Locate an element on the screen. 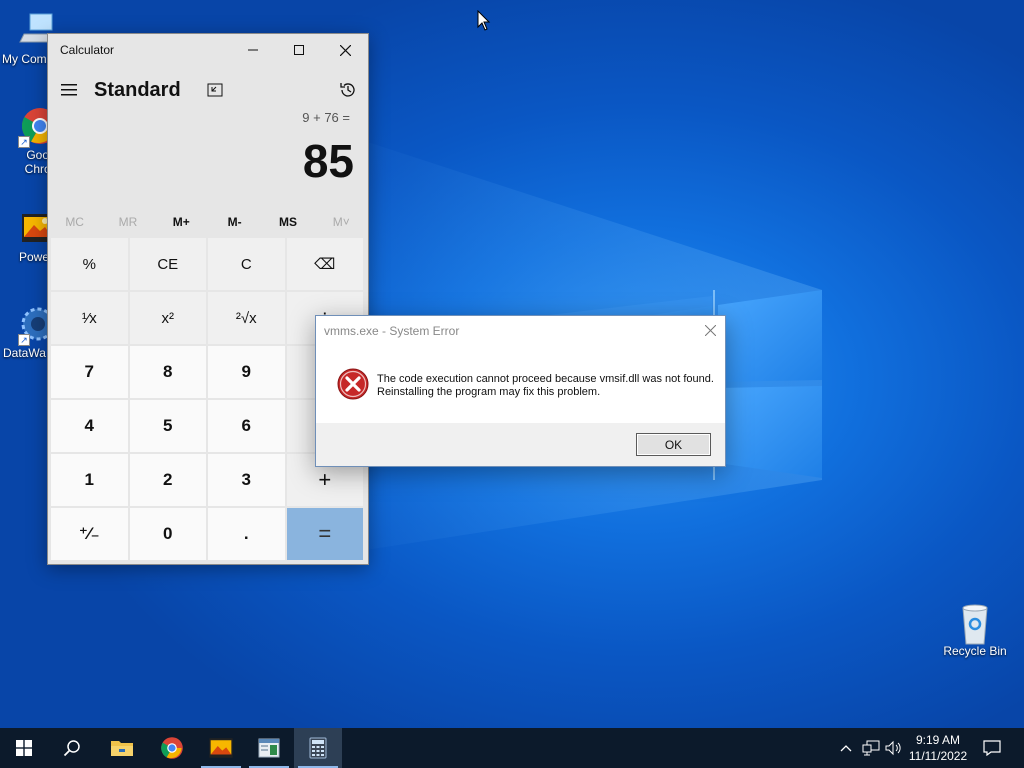 This screenshot has height=768, width=1024. history-icon is located at coordinates (347, 90).